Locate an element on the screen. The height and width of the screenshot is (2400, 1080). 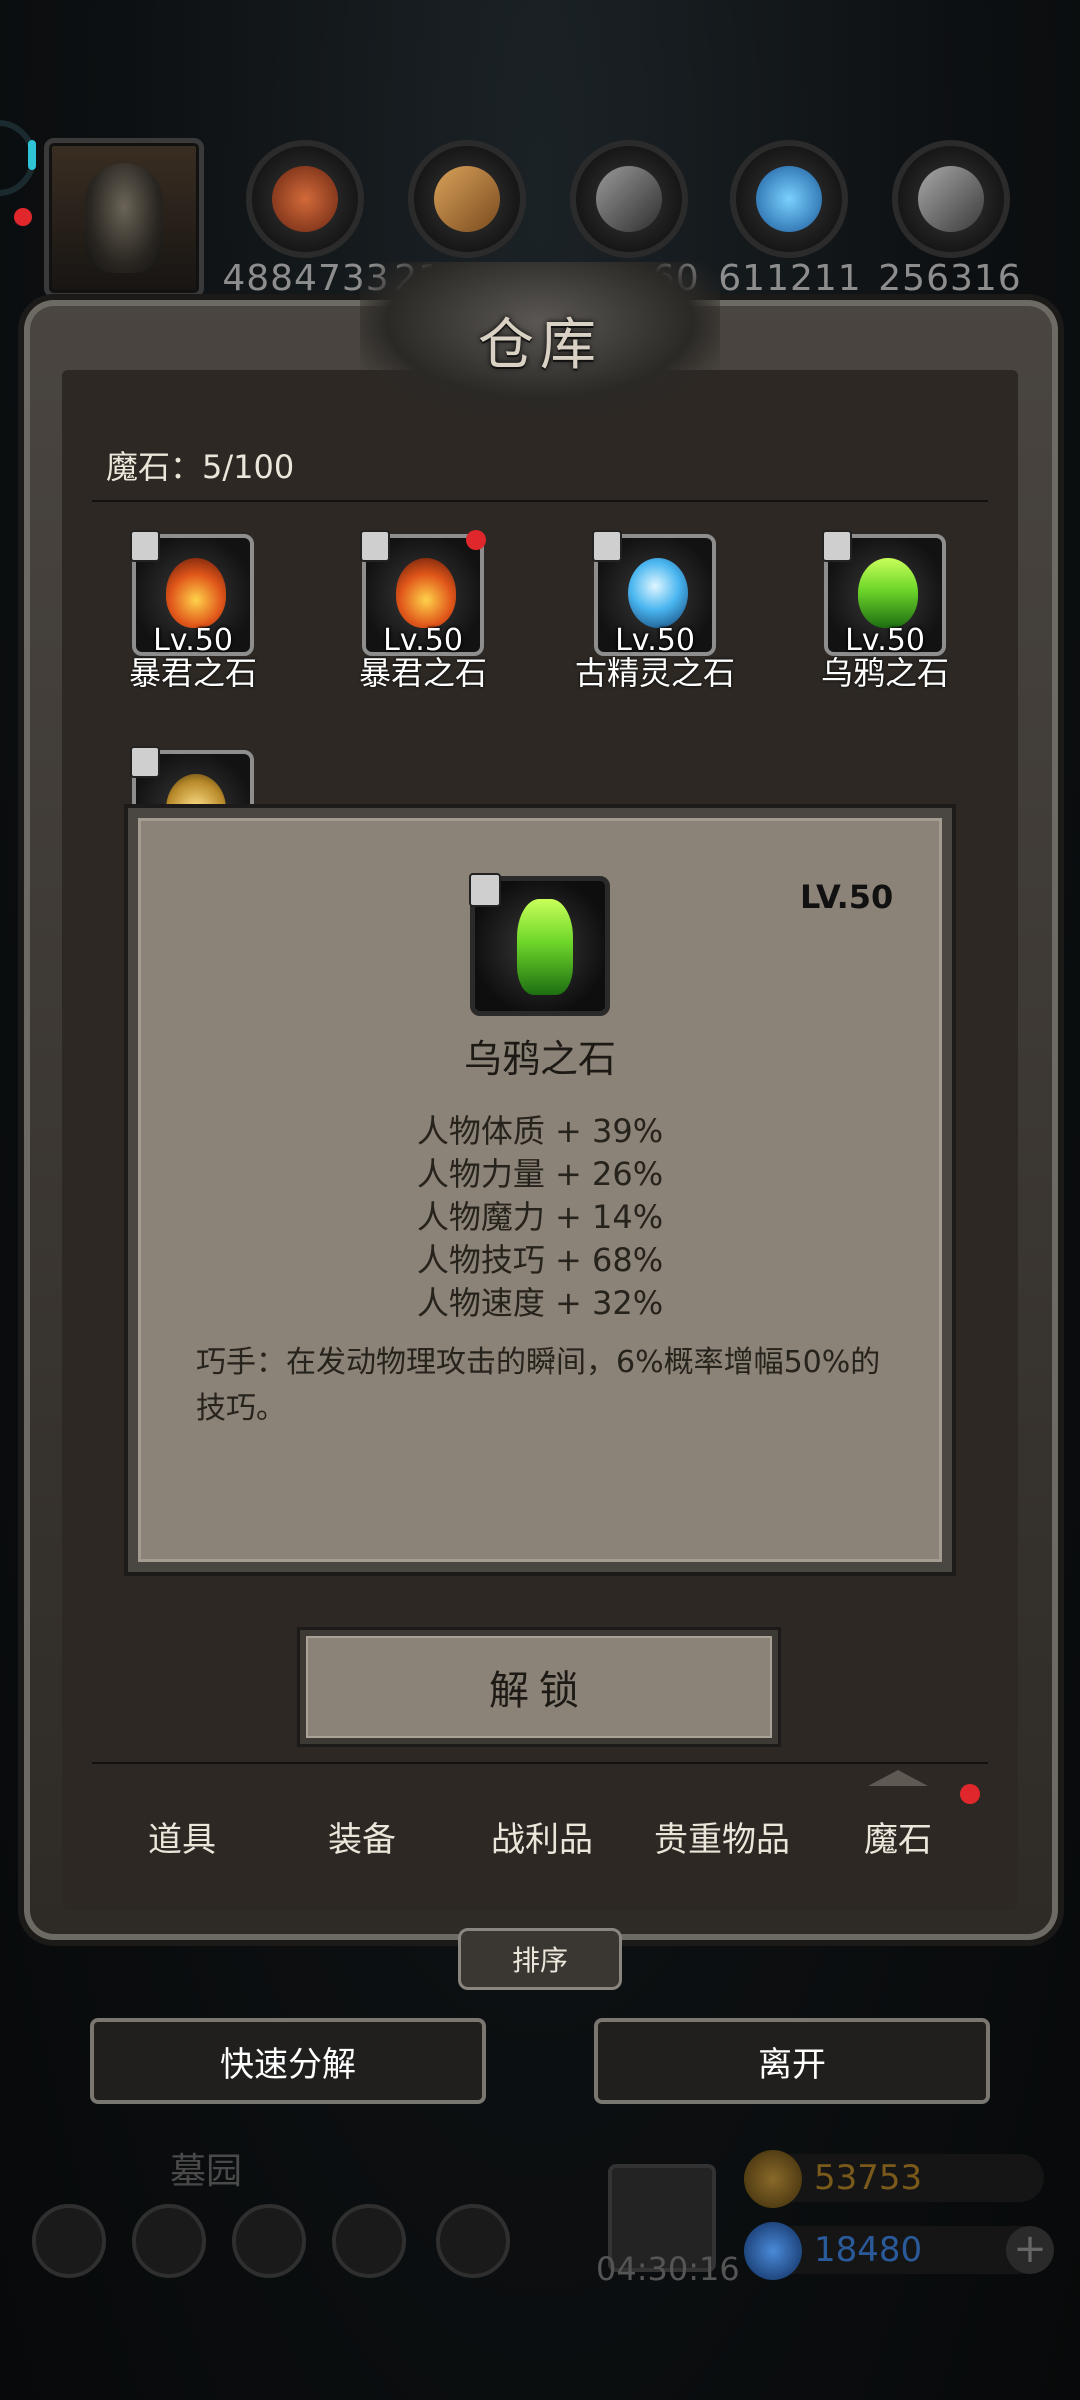
item-name: 乌鸦之石 is located at coordinates (884, 673).